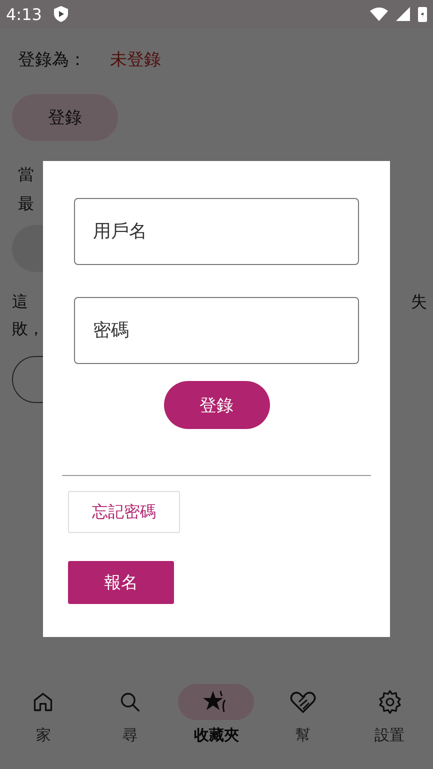 Image resolution: width=433 pixels, height=769 pixels. I want to click on forgot-password-button: 忘記密碼, so click(124, 512).